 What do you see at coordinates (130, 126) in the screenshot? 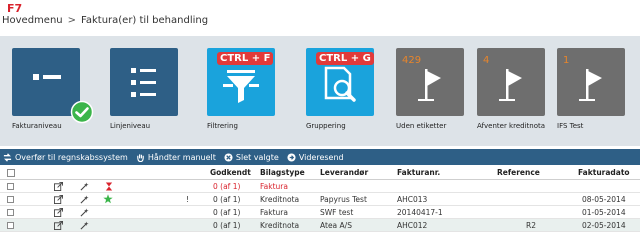
I see `tile-line-level-label: Linjeniveau` at bounding box center [130, 126].